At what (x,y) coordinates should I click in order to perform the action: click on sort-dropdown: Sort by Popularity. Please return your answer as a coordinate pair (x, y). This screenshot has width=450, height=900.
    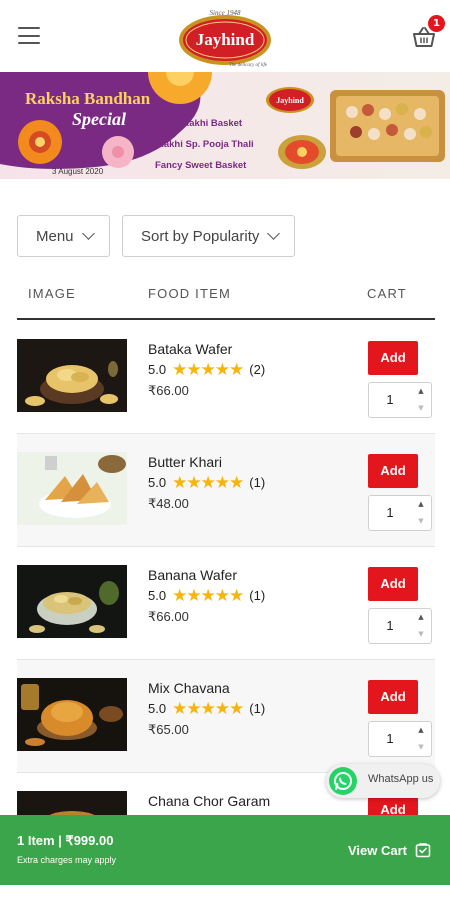
    Looking at the image, I should click on (208, 236).